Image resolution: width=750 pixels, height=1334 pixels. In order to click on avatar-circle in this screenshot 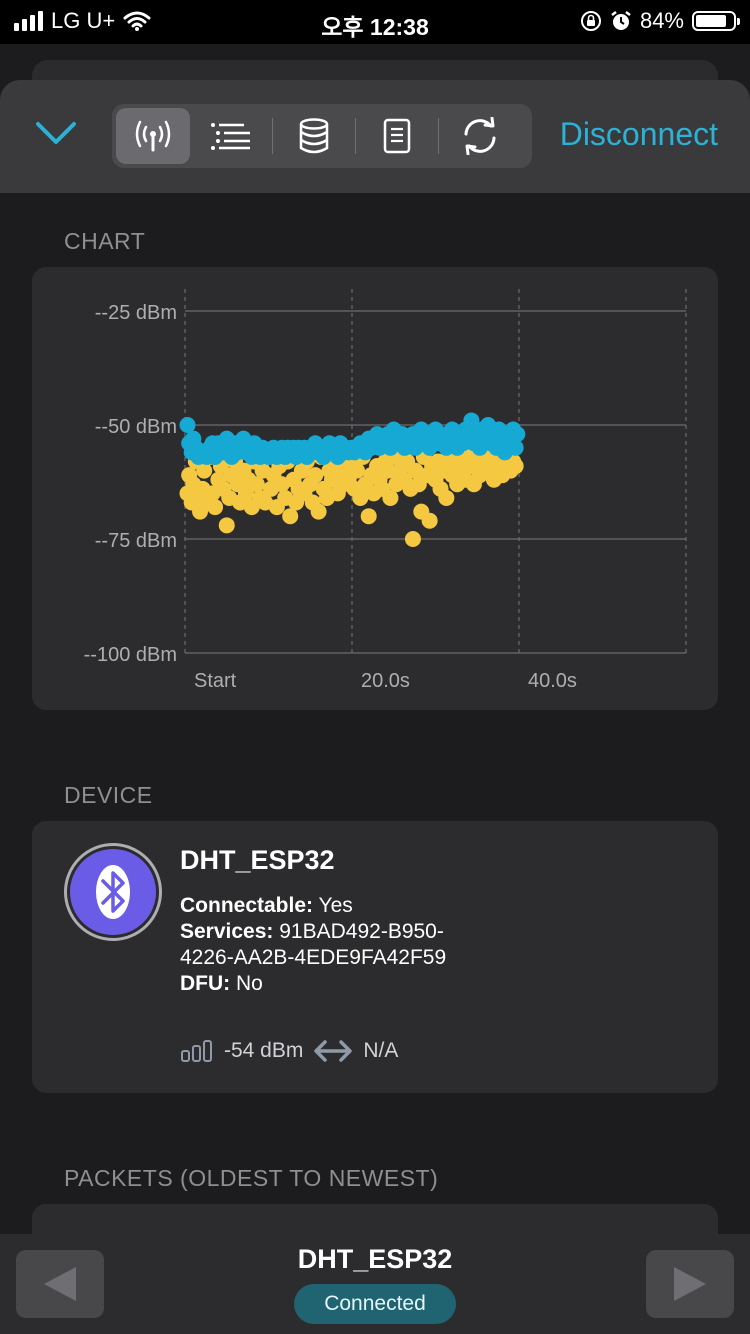, I will do `click(113, 892)`.